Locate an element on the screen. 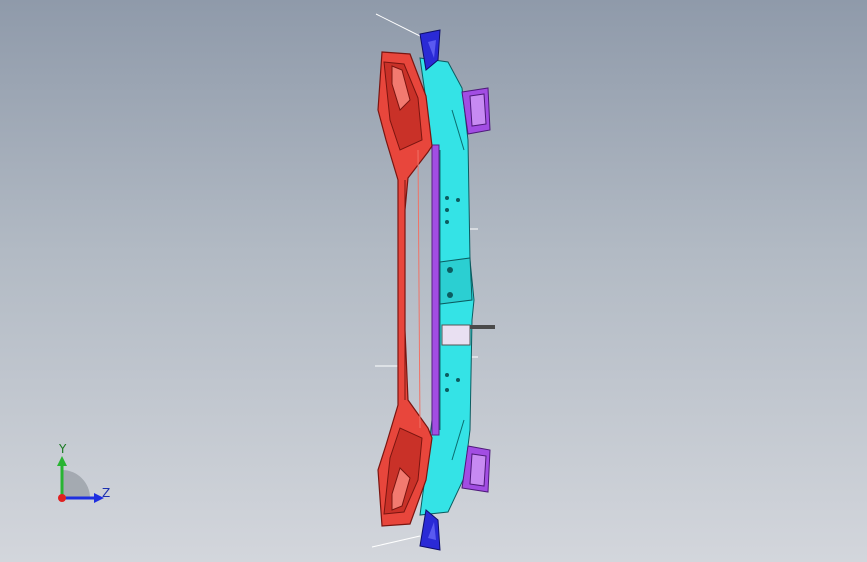 This screenshot has height=562, width=867. orientation-triad: Y Z is located at coordinates (84, 475).